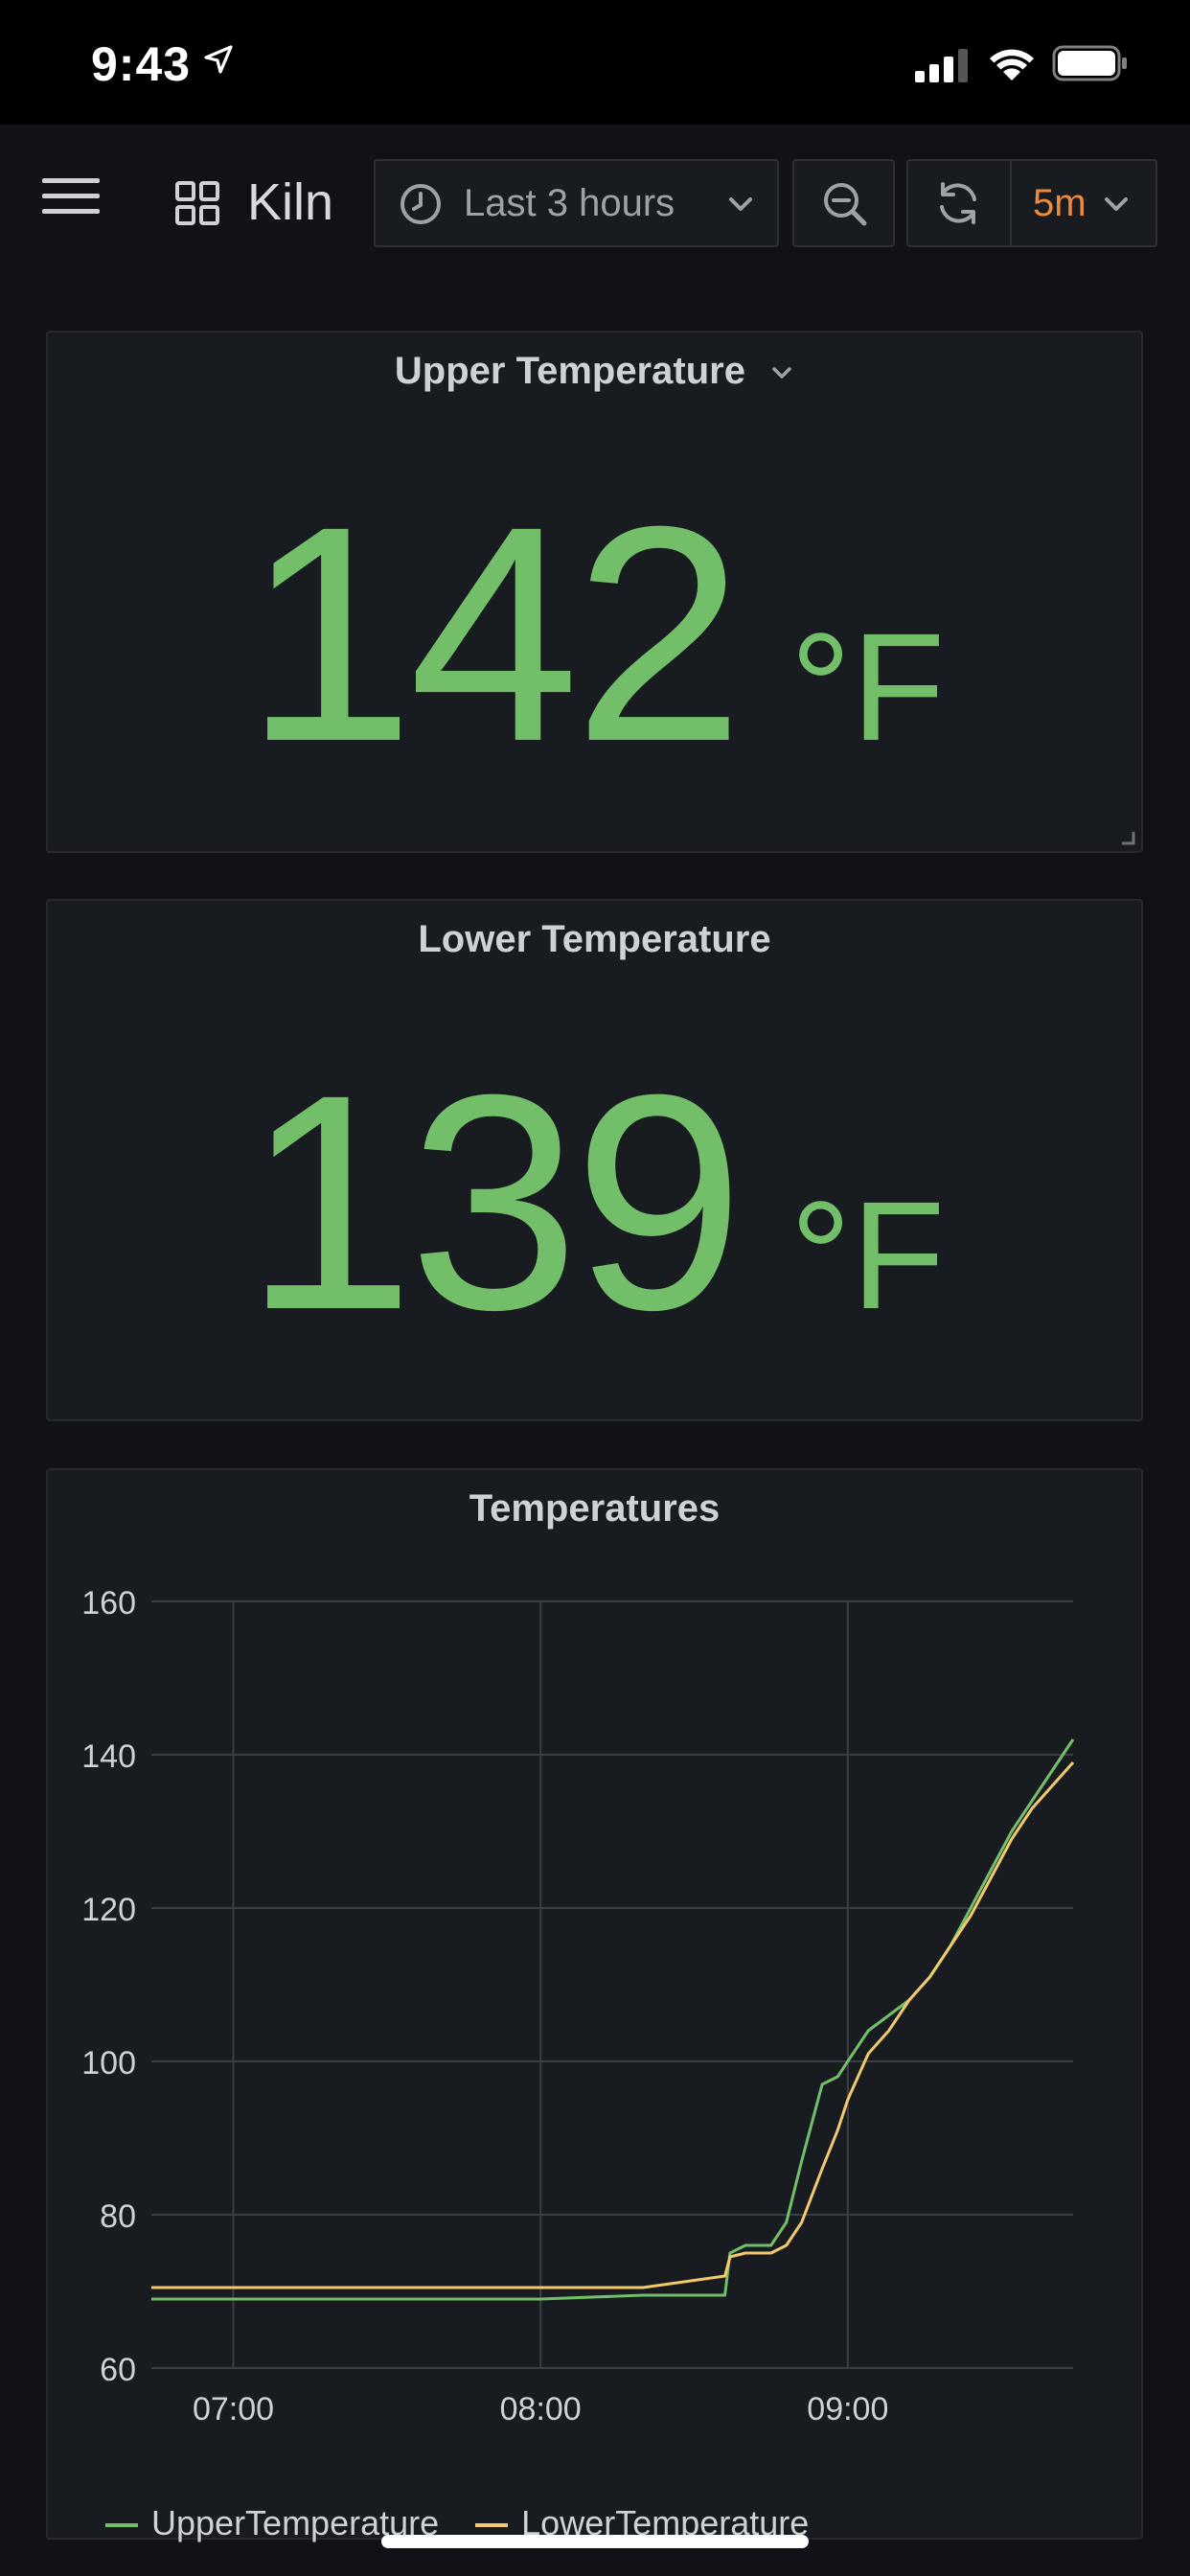 Image resolution: width=1190 pixels, height=2576 pixels. I want to click on dashboard-title: Kiln, so click(290, 202).